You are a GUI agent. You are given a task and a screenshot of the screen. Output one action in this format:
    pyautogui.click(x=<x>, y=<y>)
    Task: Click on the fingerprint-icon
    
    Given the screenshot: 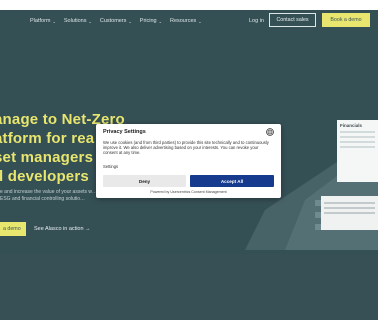 What is the action you would take?
    pyautogui.click(x=270, y=132)
    